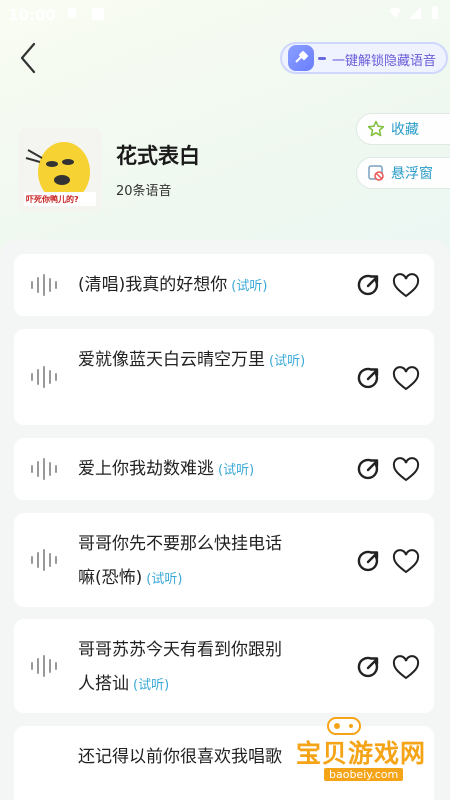 Image resolution: width=450 pixels, height=800 pixels. What do you see at coordinates (376, 173) in the screenshot?
I see `floating-window-icon` at bounding box center [376, 173].